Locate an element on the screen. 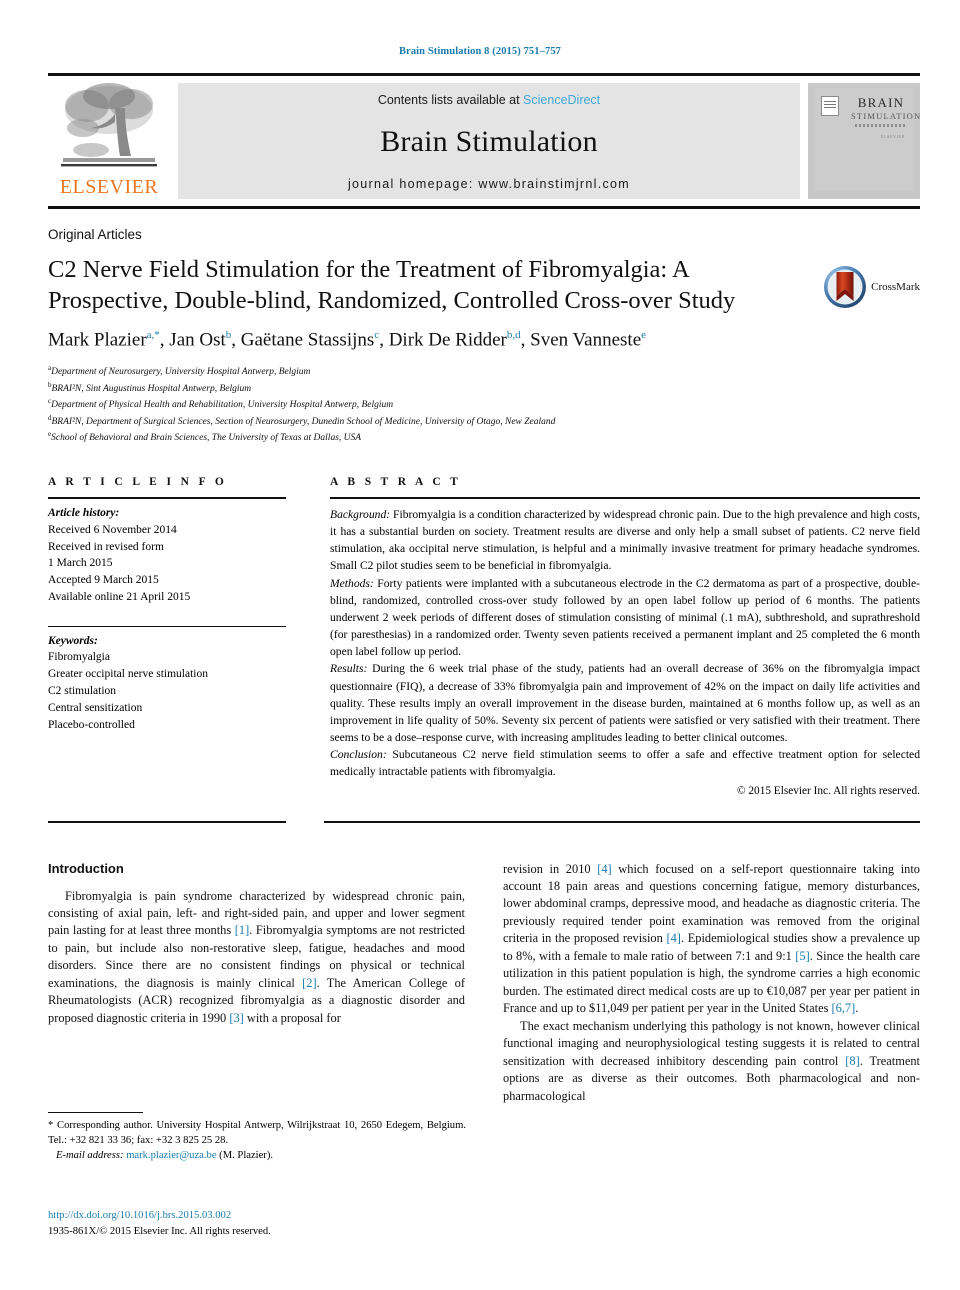 This screenshot has height=1290, width=960. crossmark-label: CrossMark is located at coordinates (895, 287).